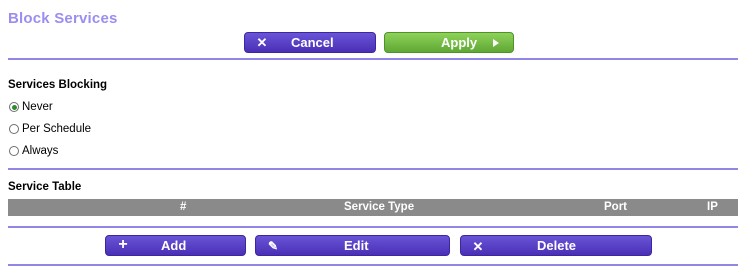 Image resolution: width=745 pixels, height=270 pixels. What do you see at coordinates (183, 207) in the screenshot?
I see `column-header-number: #` at bounding box center [183, 207].